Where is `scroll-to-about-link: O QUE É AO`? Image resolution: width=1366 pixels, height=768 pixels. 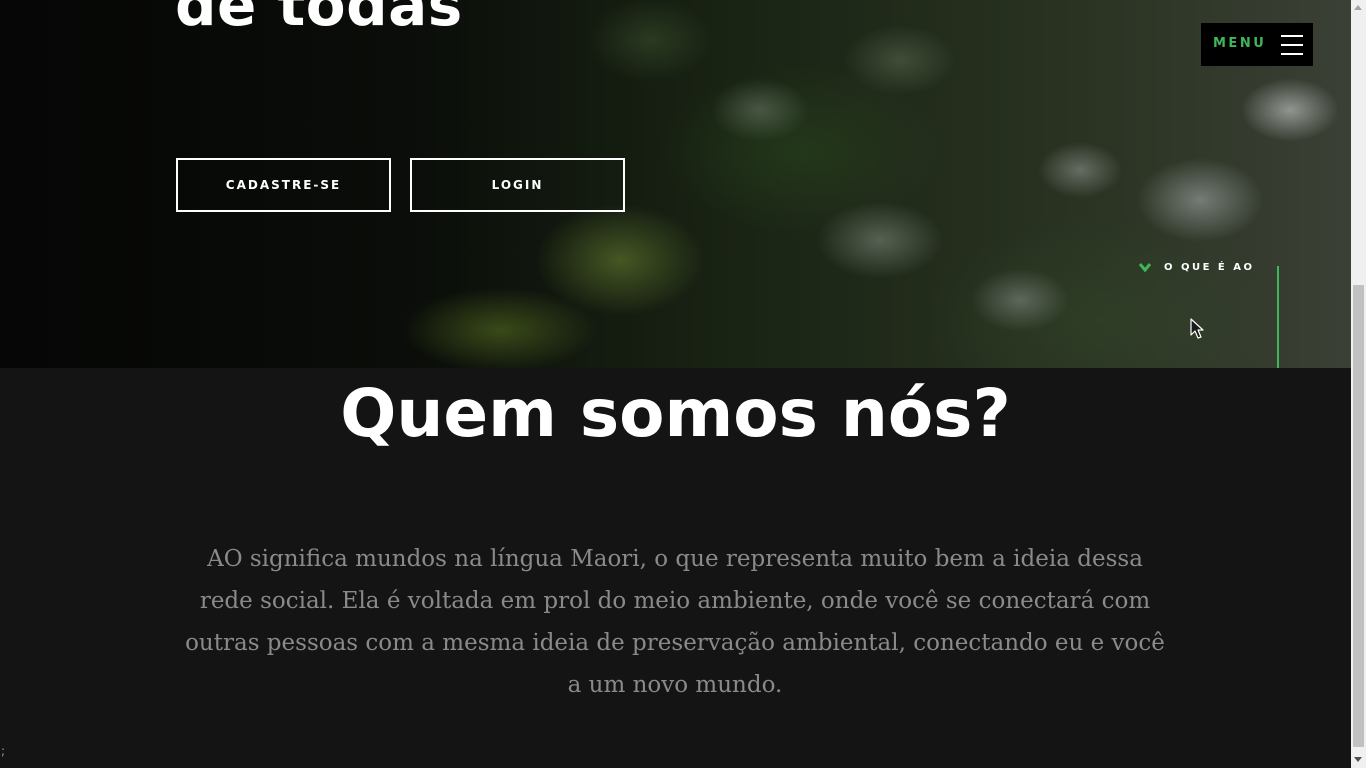 scroll-to-about-link: O QUE É AO is located at coordinates (1196, 267).